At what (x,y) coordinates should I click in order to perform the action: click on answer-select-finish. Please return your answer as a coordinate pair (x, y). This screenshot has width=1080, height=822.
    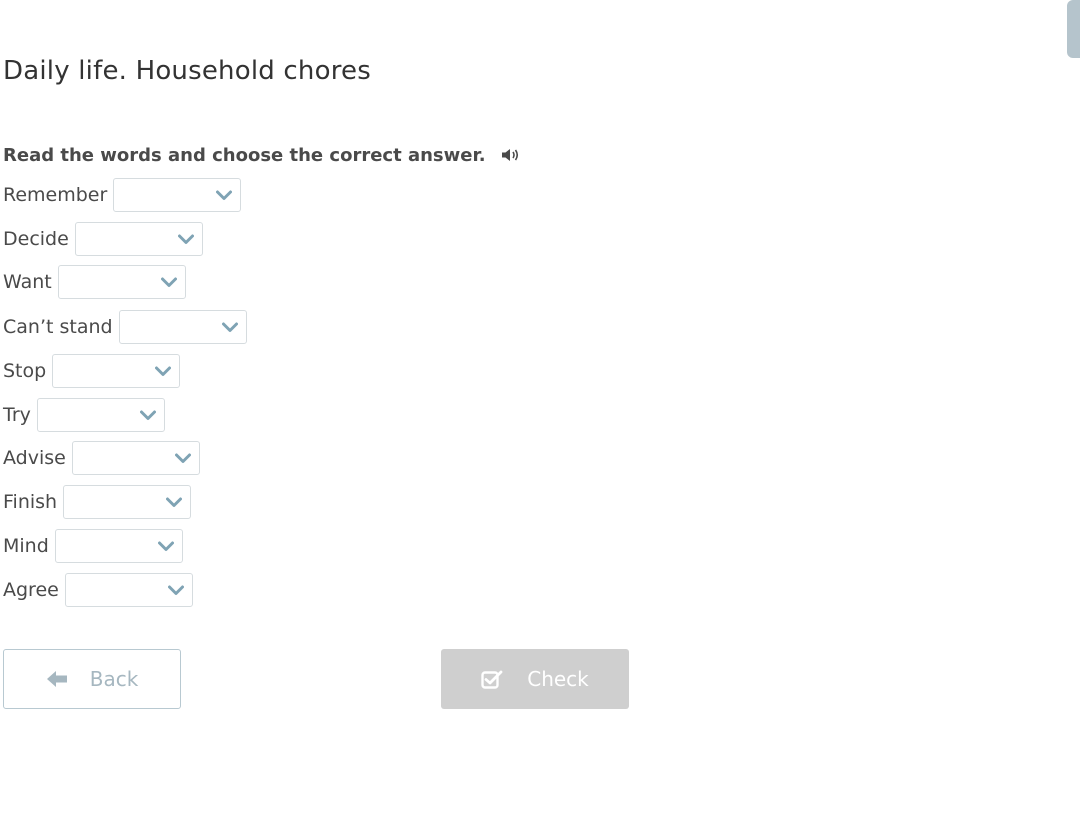
    Looking at the image, I should click on (127, 502).